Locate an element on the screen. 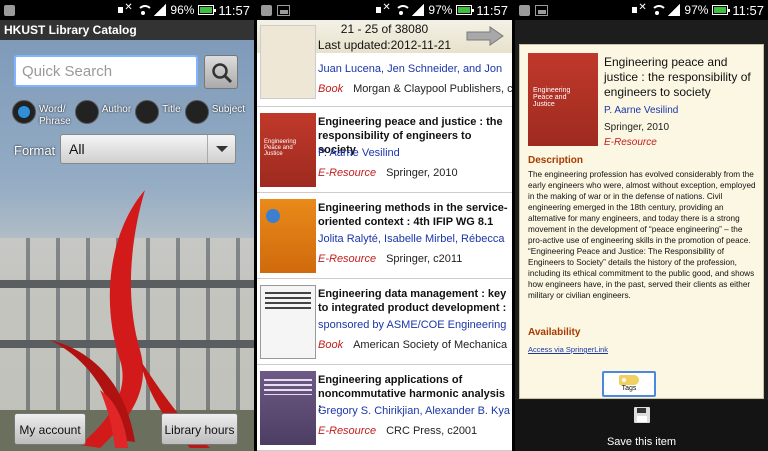 Image resolution: width=768 pixels, height=451 pixels. battery-percent: 97% is located at coordinates (696, 10).